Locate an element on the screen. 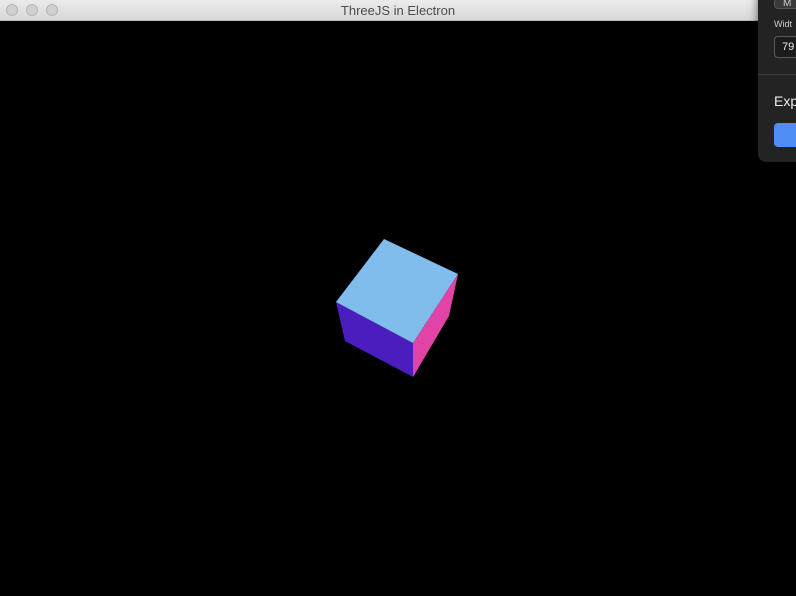  panel-divider is located at coordinates (777, 74).